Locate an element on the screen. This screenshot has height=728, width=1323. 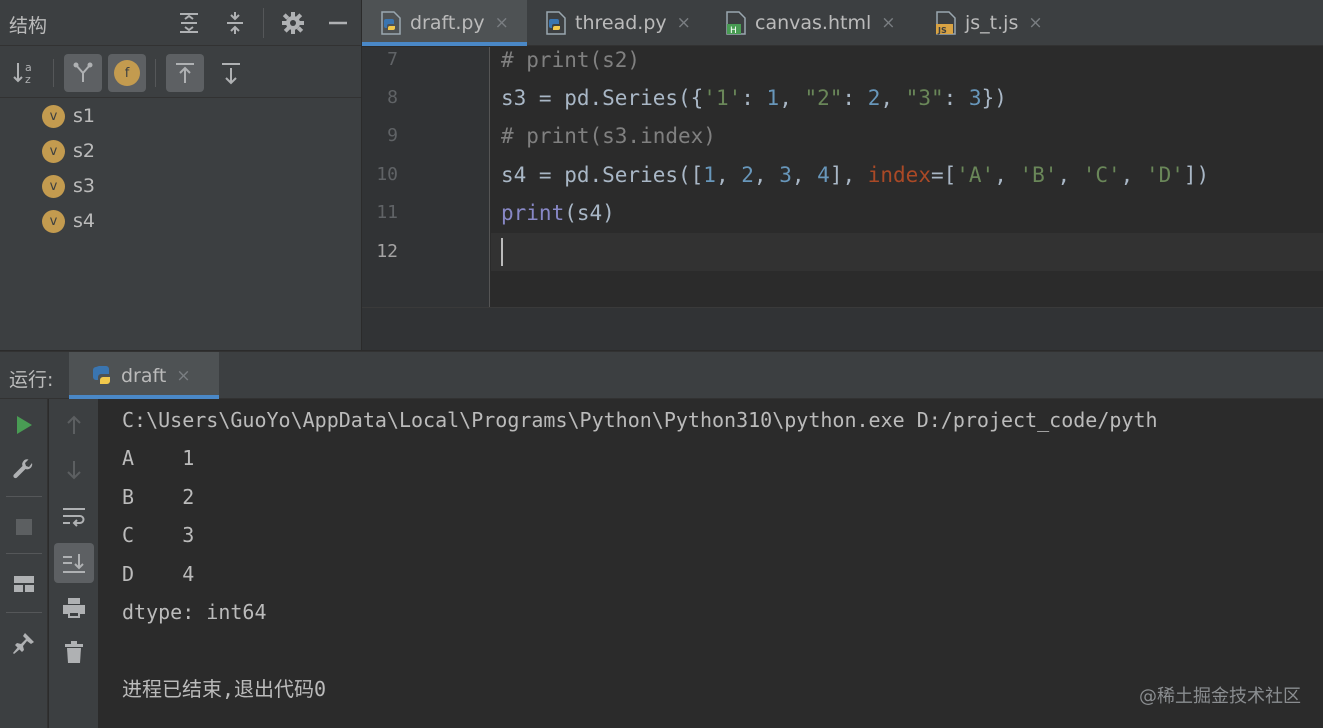
code-token: s4 = pd.Series([ is located at coordinates (602, 175).